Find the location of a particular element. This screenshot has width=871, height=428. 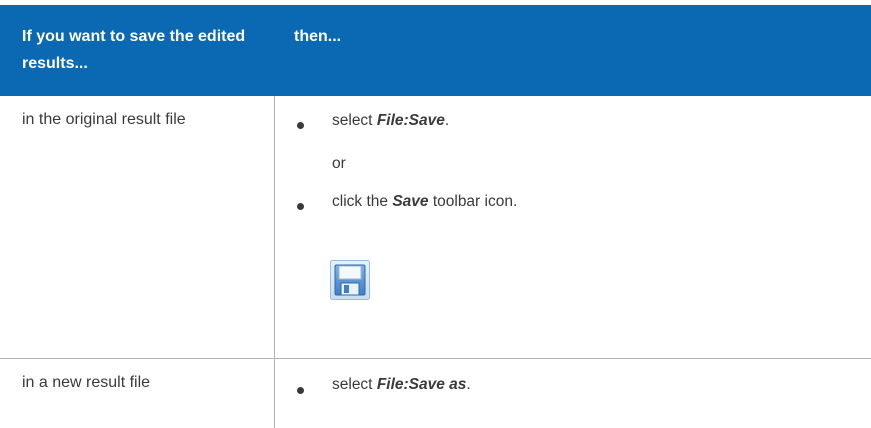

toolbar-command: Save is located at coordinates (410, 201).